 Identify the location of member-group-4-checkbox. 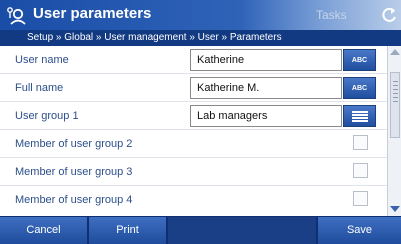
(360, 198).